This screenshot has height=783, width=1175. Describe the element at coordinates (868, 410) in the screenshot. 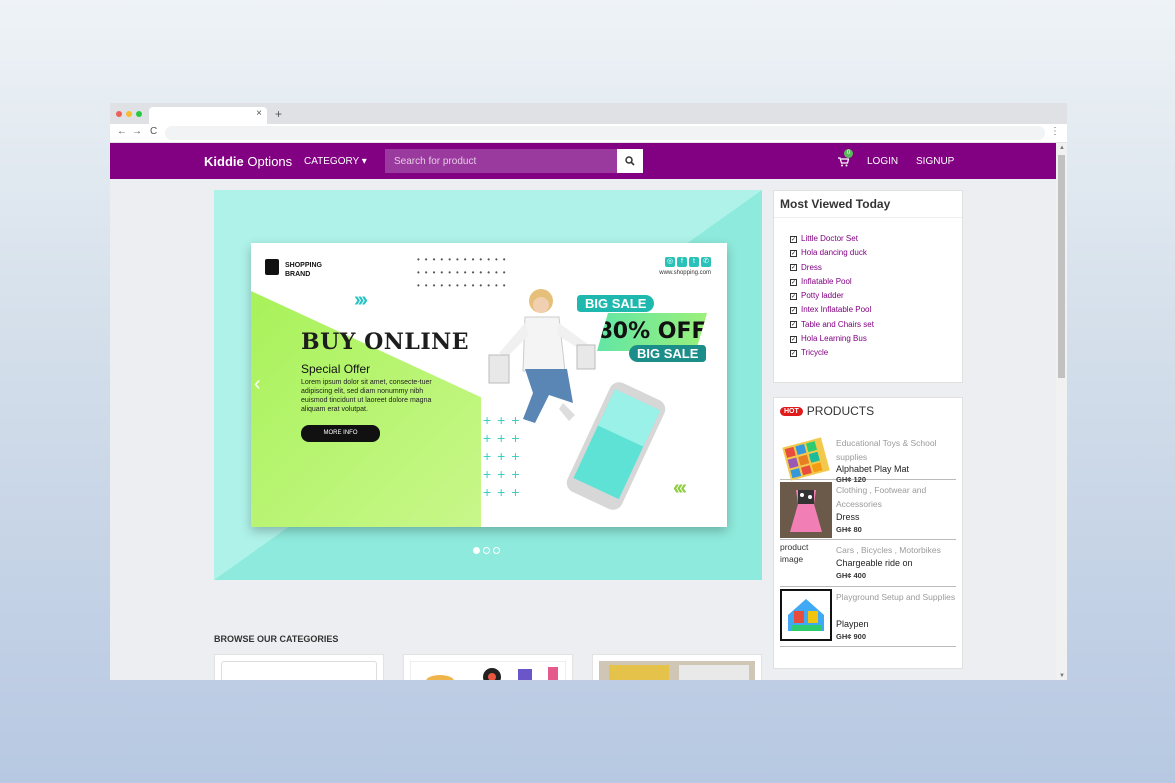

I see `hot-products-header: HOT PRODUCTS` at that location.